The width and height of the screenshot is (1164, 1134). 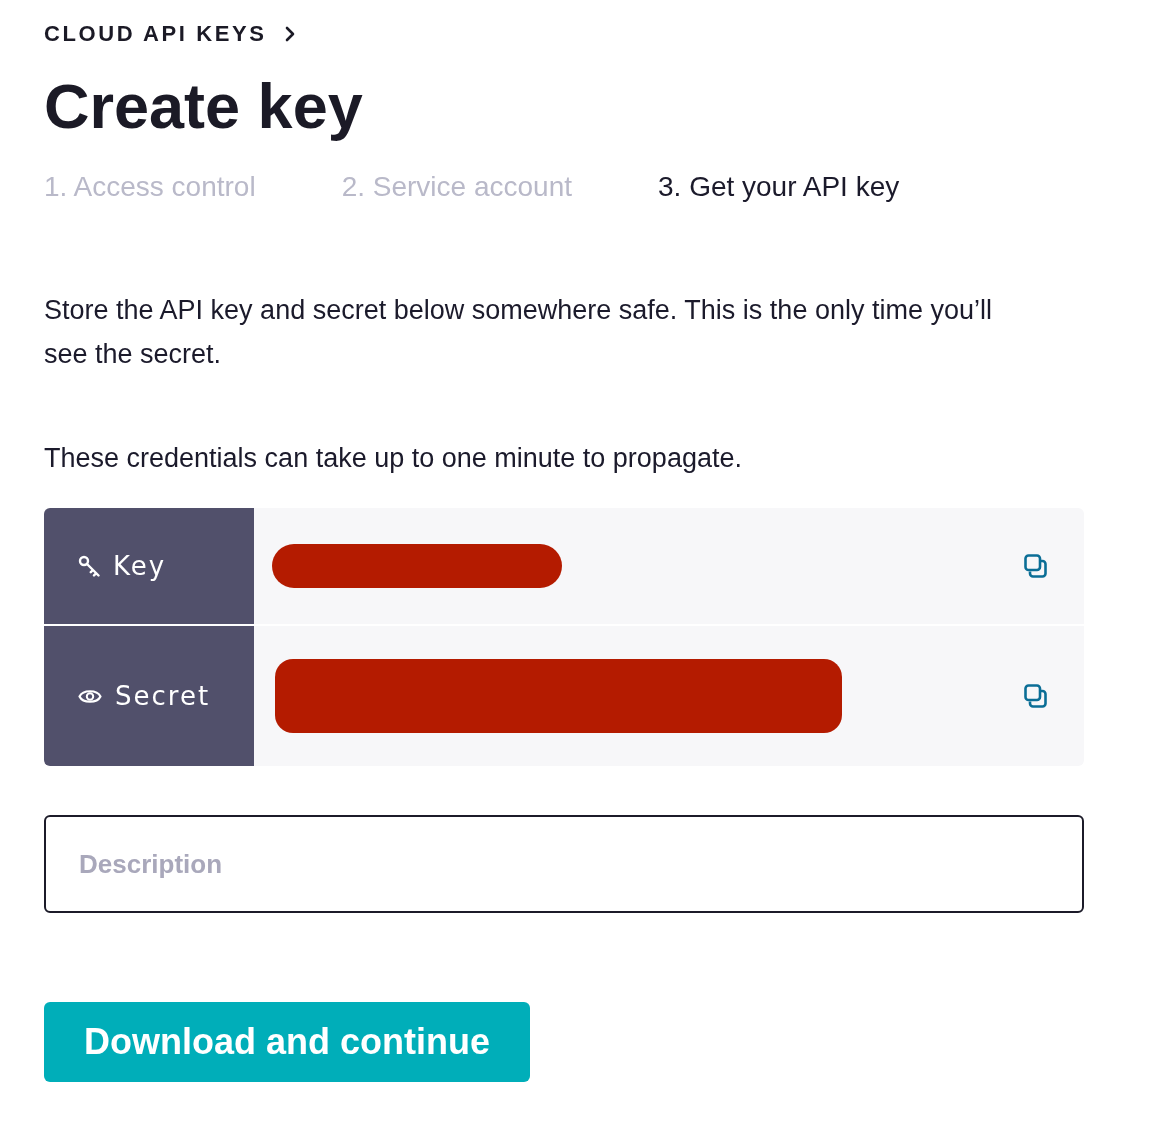 I want to click on step-tab: 2. Service account, so click(x=456, y=187).